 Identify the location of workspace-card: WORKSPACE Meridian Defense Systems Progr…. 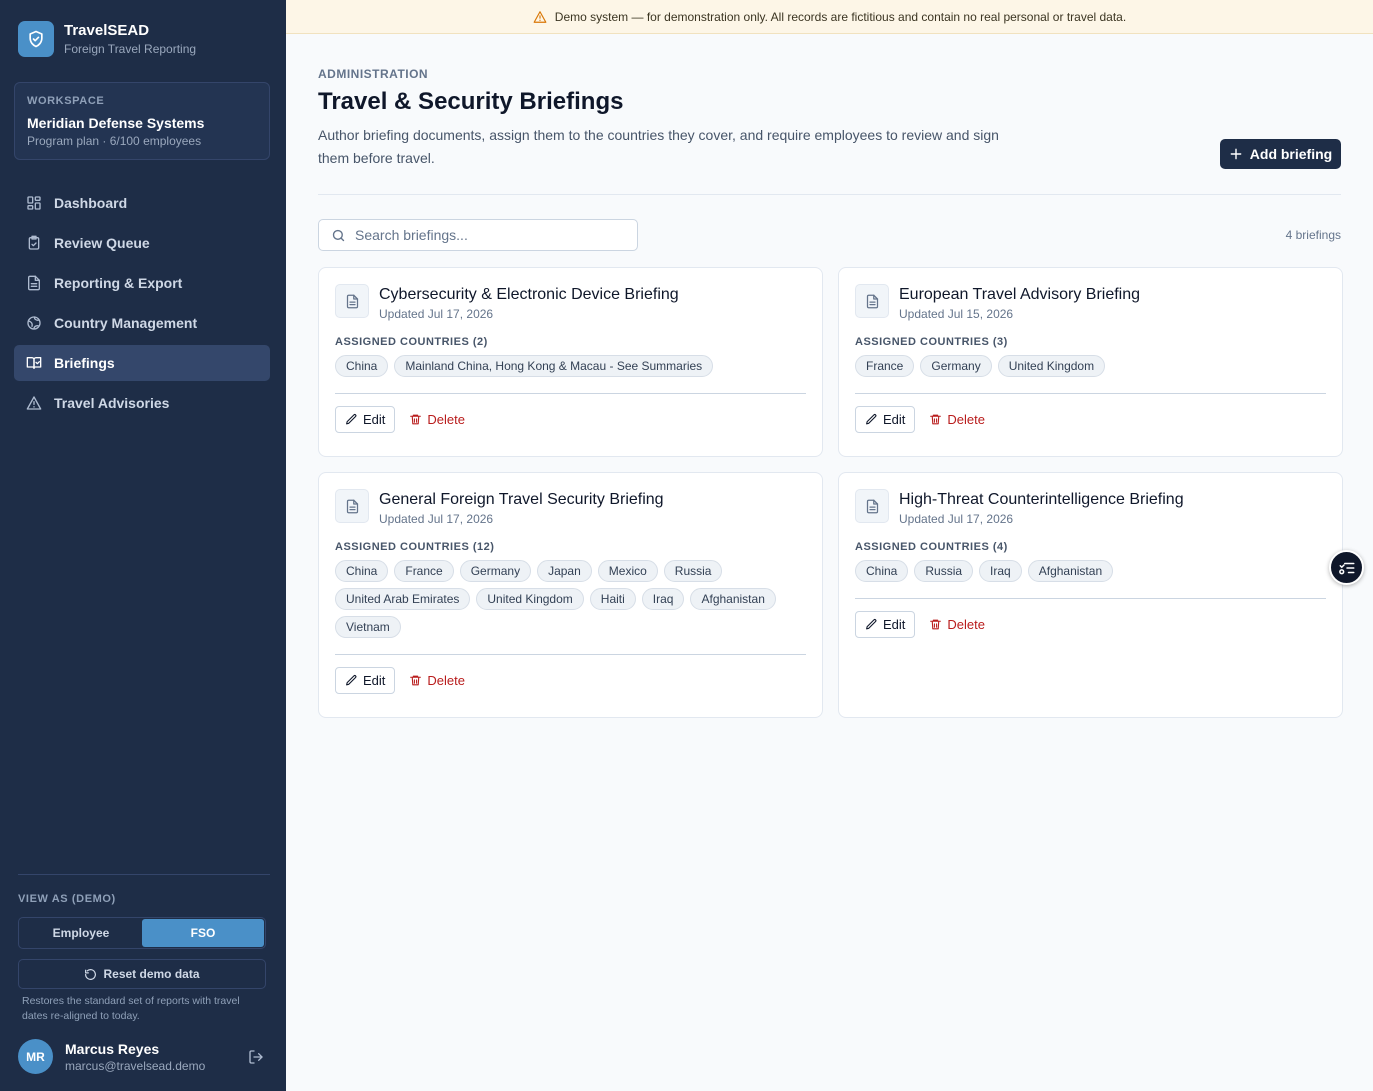
(142, 121).